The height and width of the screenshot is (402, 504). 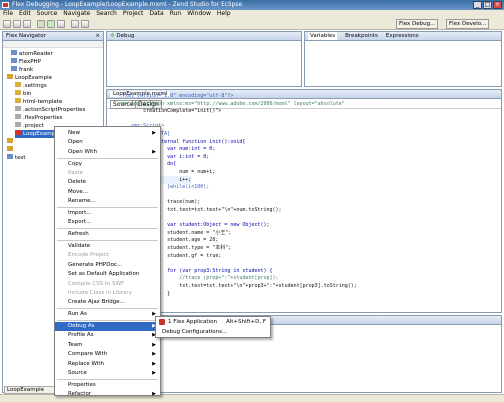 What do you see at coordinates (487, 5) in the screenshot?
I see `maximize-button: □` at bounding box center [487, 5].